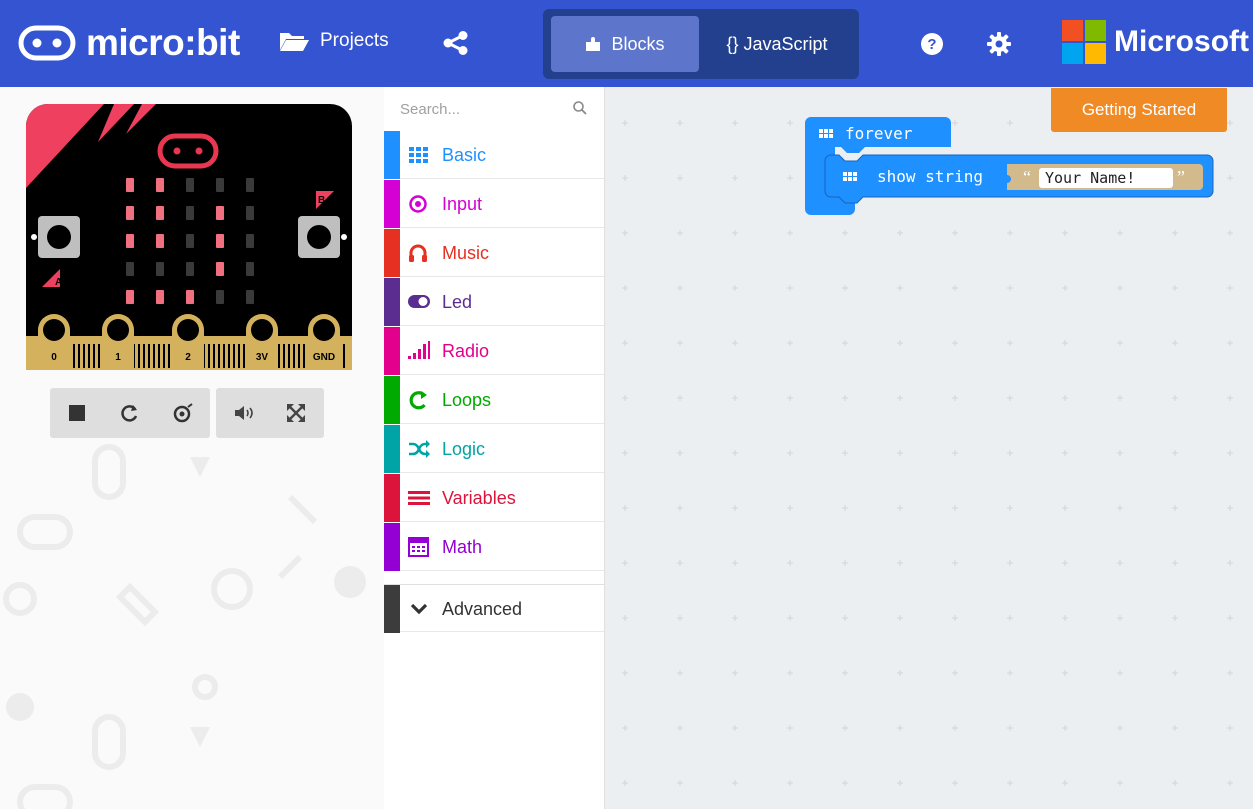 The height and width of the screenshot is (809, 1253). I want to click on restart-icon, so click(130, 413).